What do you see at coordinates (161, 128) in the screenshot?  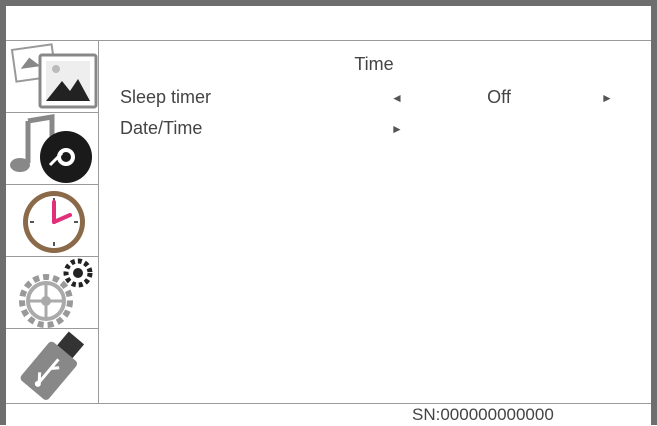 I see `date-time-label: Date/Time` at bounding box center [161, 128].